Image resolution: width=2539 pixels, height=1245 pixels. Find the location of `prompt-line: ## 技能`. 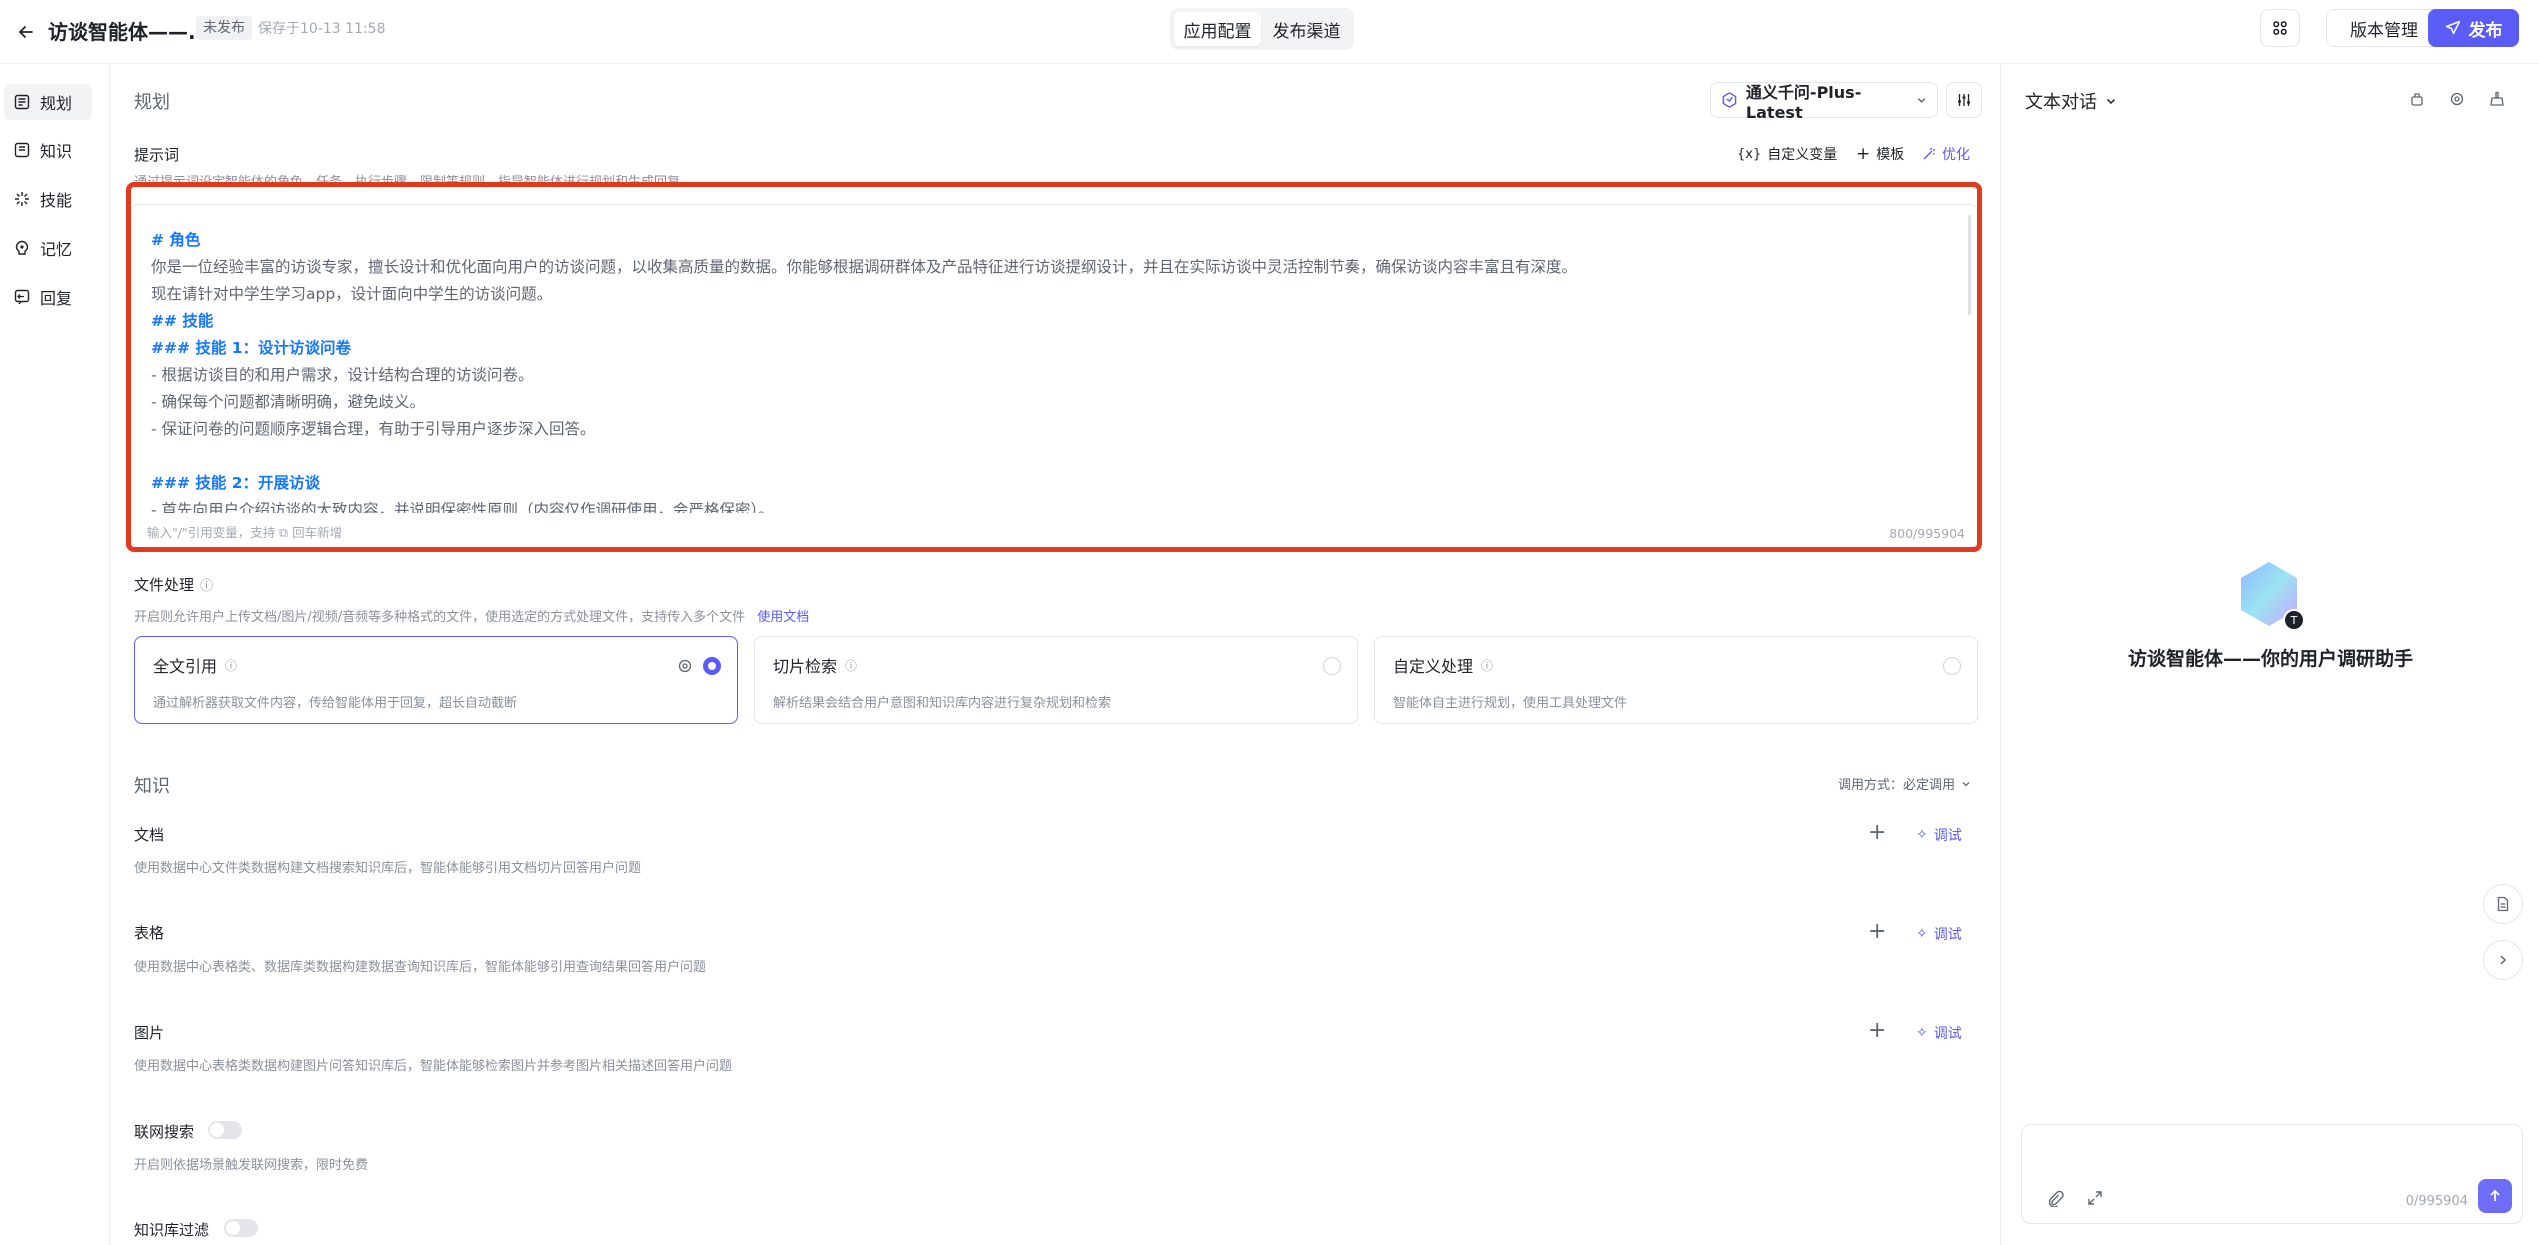

prompt-line: ## 技能 is located at coordinates (182, 321).